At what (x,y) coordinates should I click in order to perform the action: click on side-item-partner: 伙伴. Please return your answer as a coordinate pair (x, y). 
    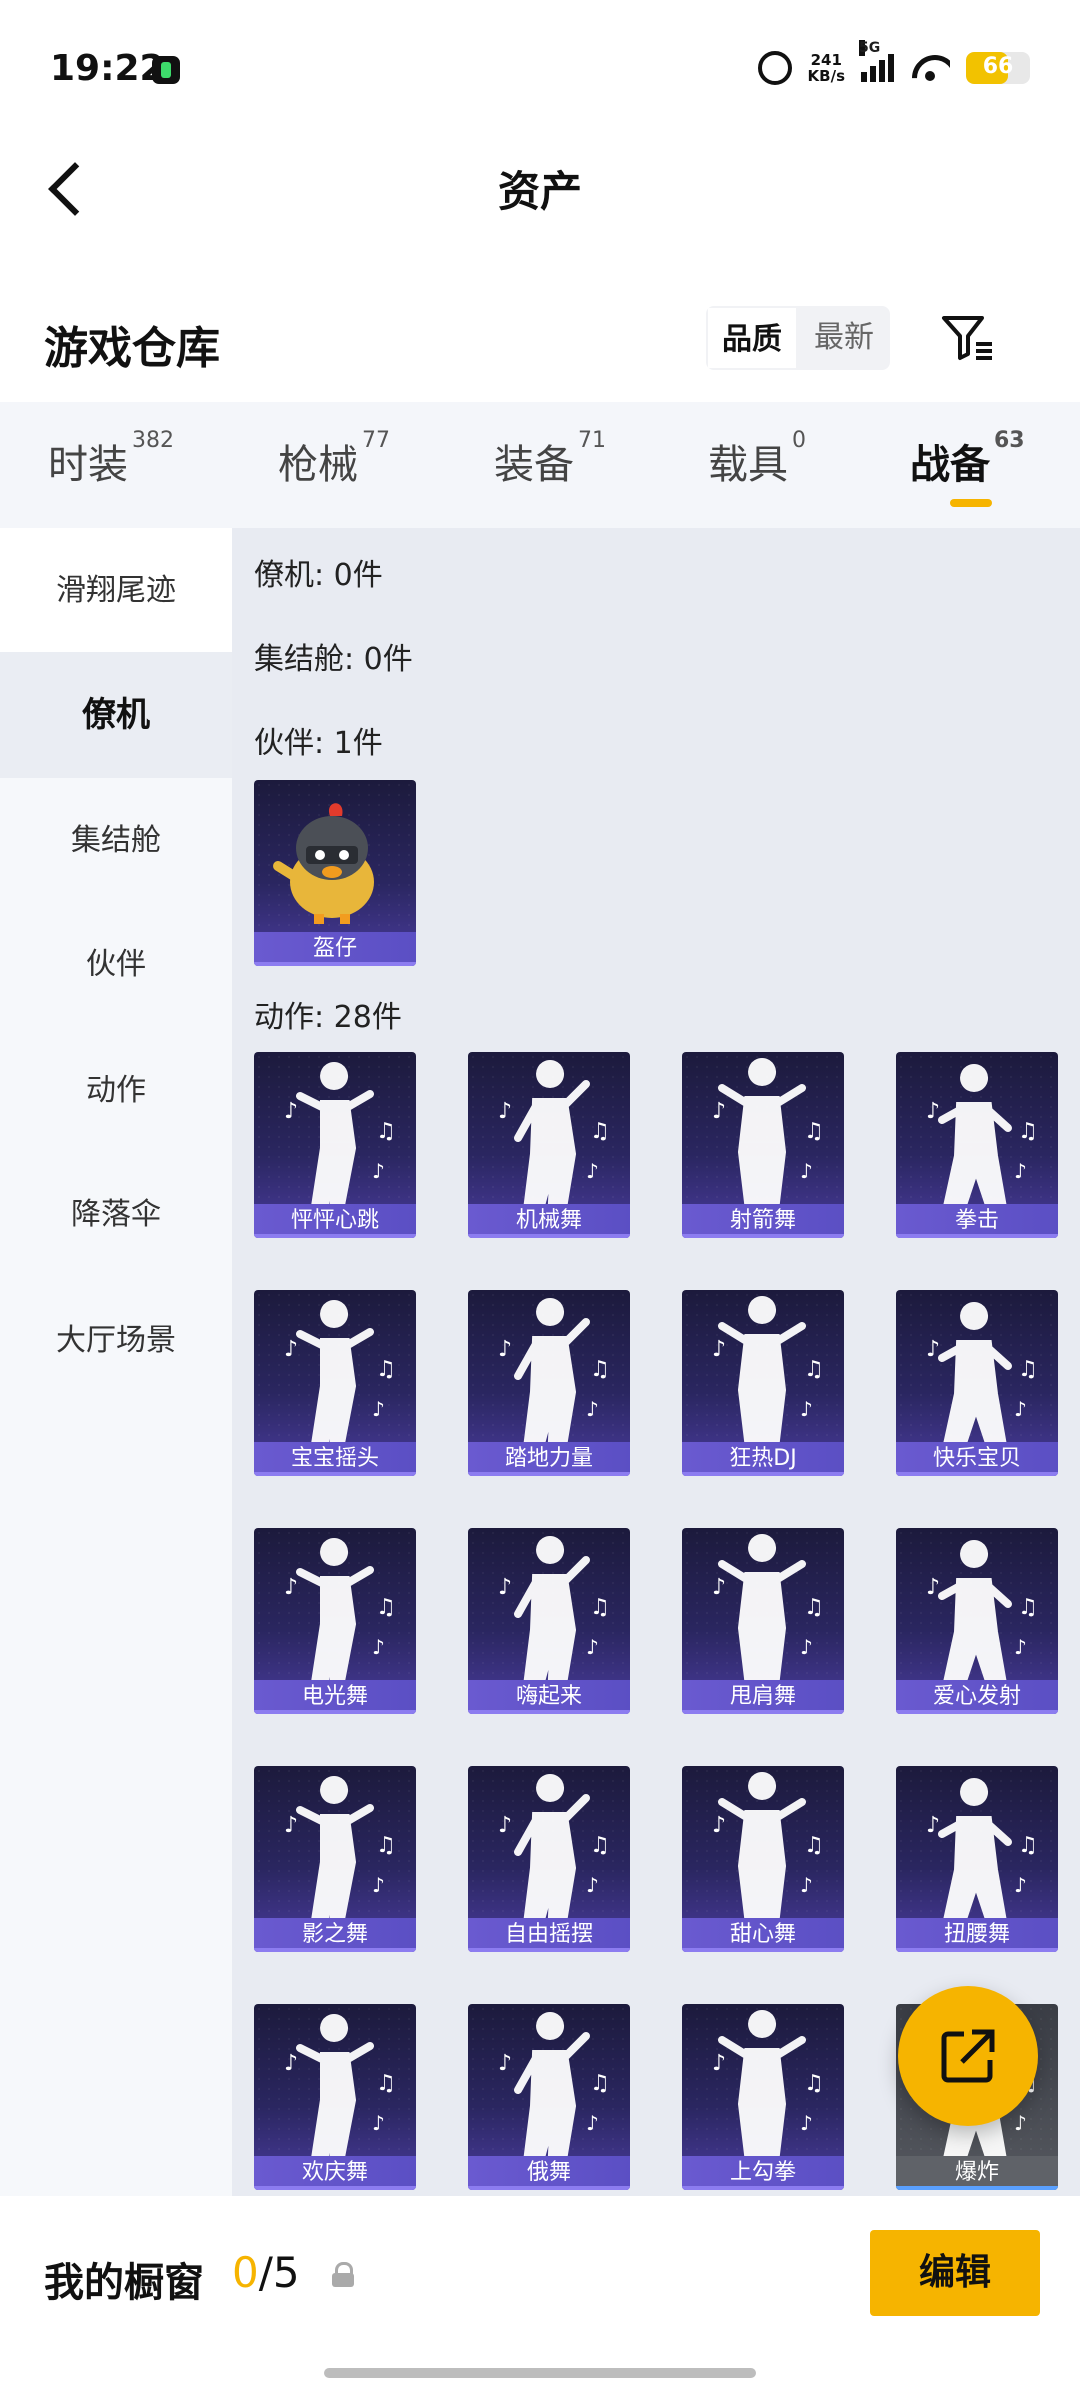
    Looking at the image, I should click on (116, 965).